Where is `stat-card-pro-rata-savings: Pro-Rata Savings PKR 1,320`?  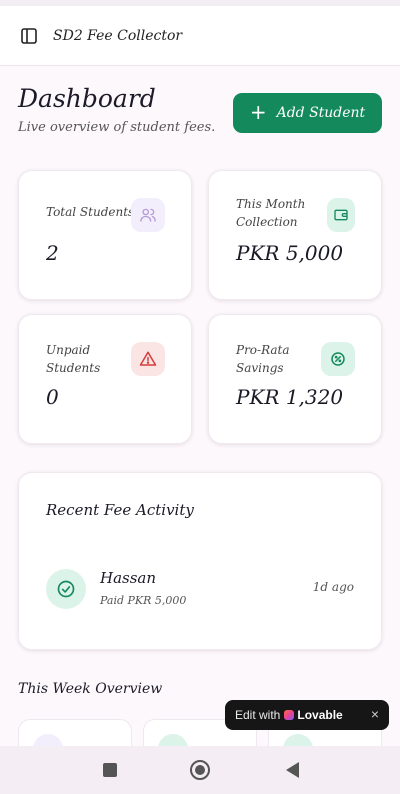
stat-card-pro-rata-savings: Pro-Rata Savings PKR 1,320 is located at coordinates (295, 379).